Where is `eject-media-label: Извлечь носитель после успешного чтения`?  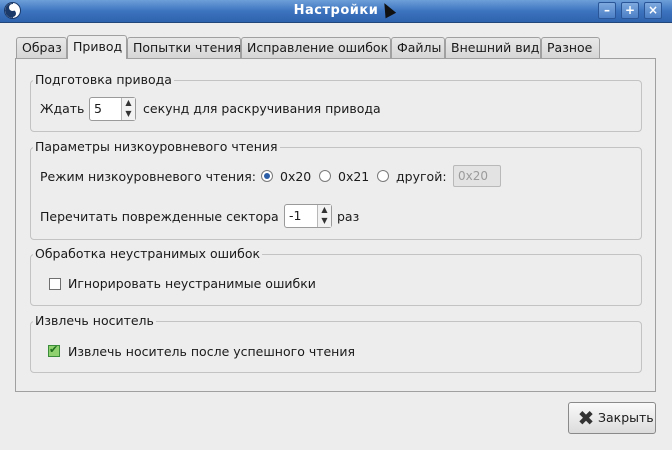 eject-media-label: Извлечь носитель после успешного чтения is located at coordinates (211, 351).